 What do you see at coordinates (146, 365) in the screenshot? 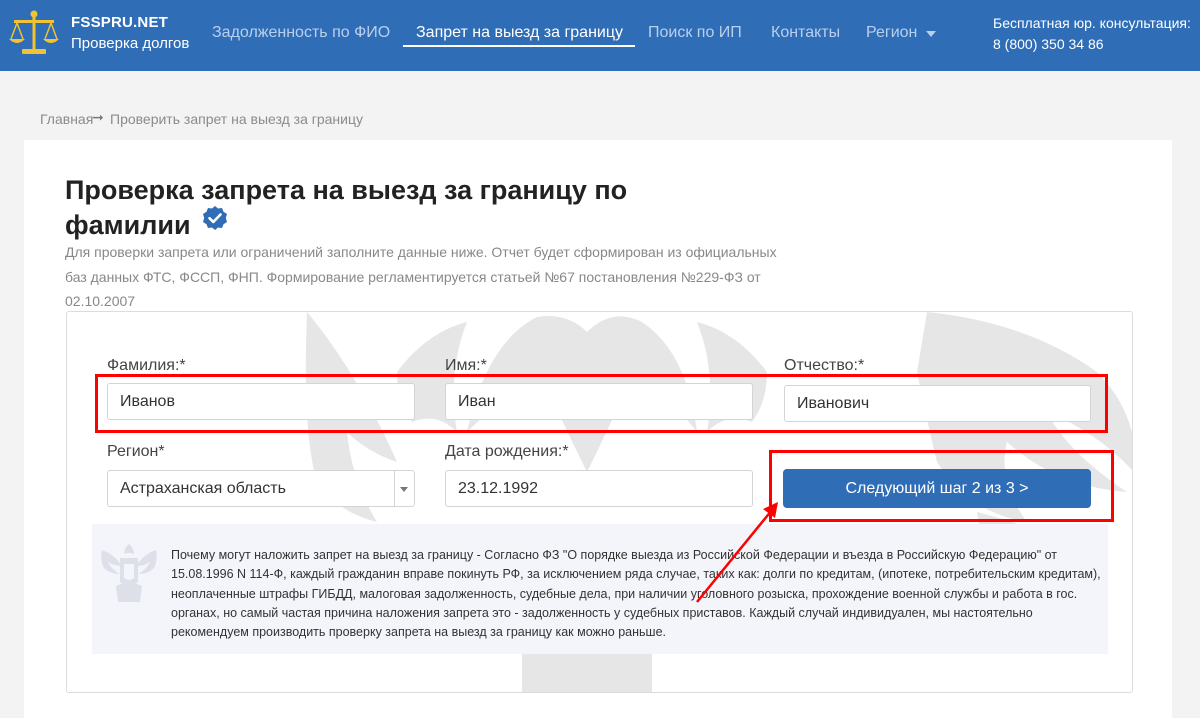
I see `surname-label: Фамилия:*` at bounding box center [146, 365].